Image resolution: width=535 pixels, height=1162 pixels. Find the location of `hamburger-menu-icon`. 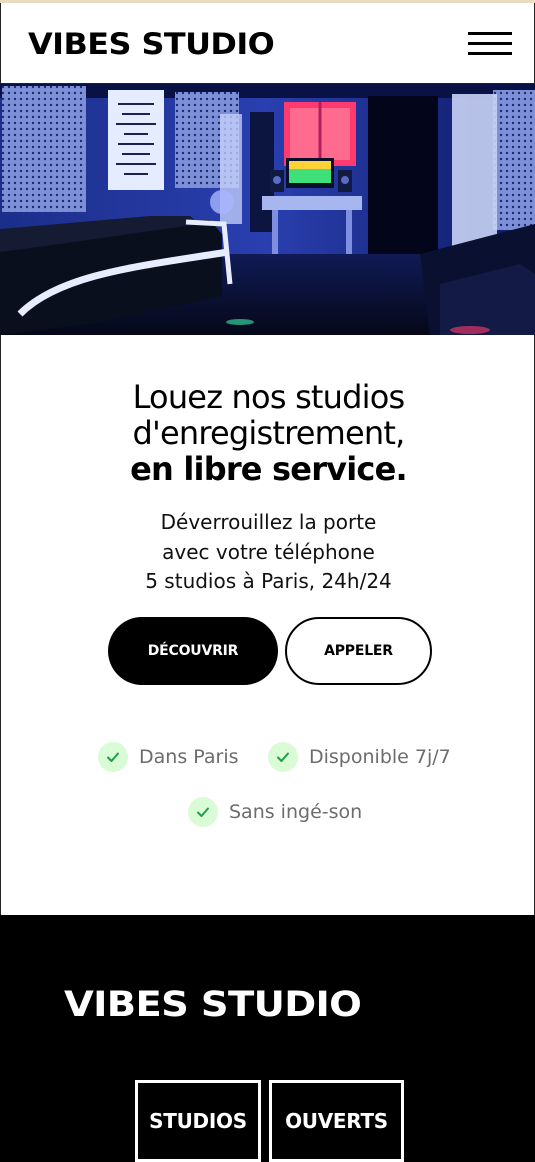

hamburger-menu-icon is located at coordinates (490, 44).